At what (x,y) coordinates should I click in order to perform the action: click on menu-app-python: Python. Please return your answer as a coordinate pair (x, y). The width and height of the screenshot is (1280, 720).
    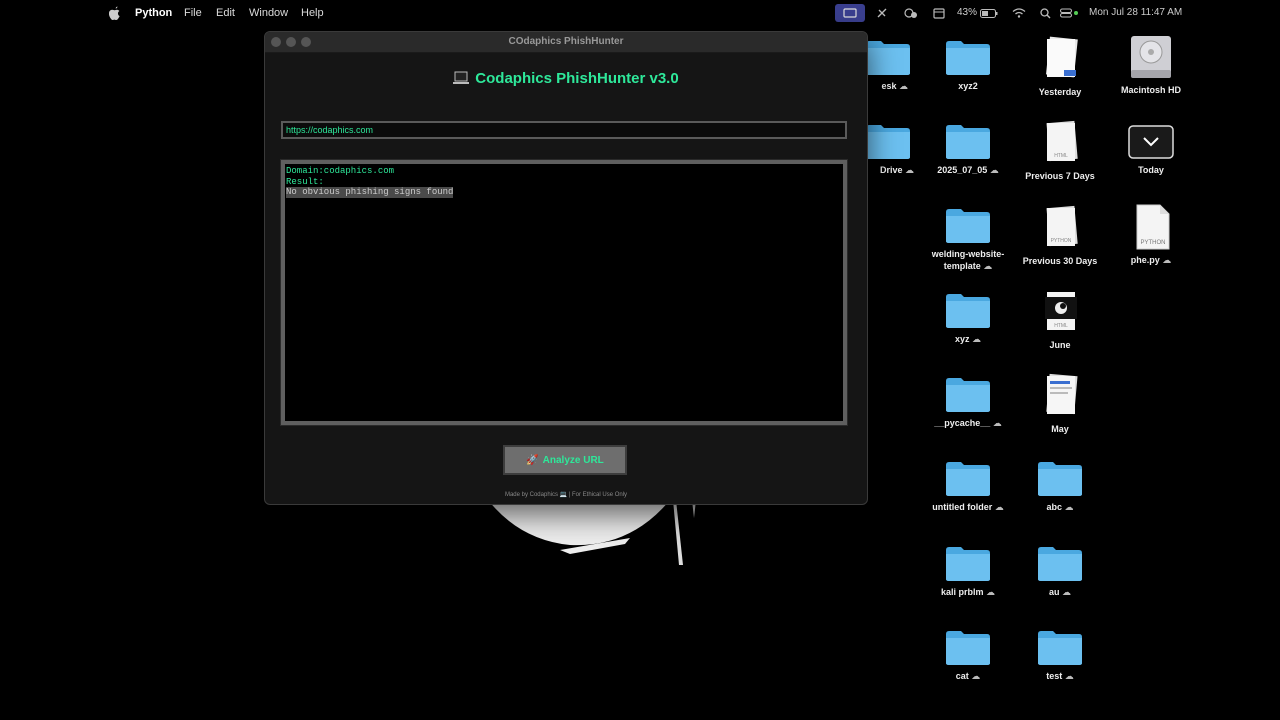
    Looking at the image, I should click on (153, 13).